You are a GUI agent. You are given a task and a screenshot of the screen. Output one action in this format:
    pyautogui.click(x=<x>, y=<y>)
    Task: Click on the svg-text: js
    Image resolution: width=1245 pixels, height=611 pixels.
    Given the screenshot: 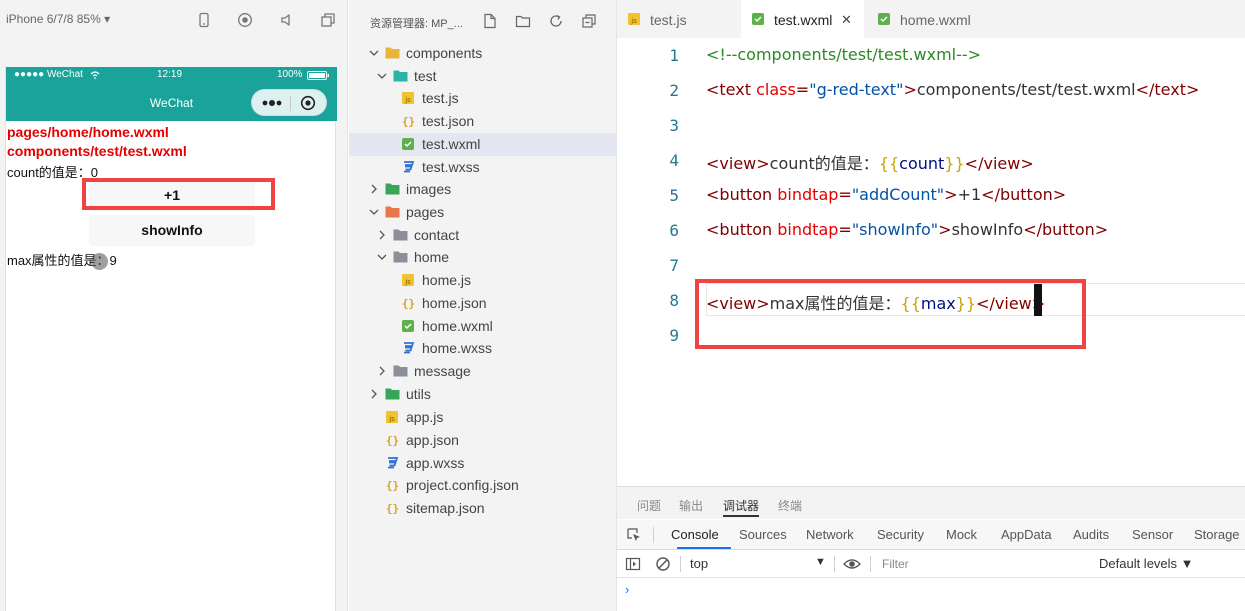 What is the action you would take?
    pyautogui.click(x=633, y=21)
    